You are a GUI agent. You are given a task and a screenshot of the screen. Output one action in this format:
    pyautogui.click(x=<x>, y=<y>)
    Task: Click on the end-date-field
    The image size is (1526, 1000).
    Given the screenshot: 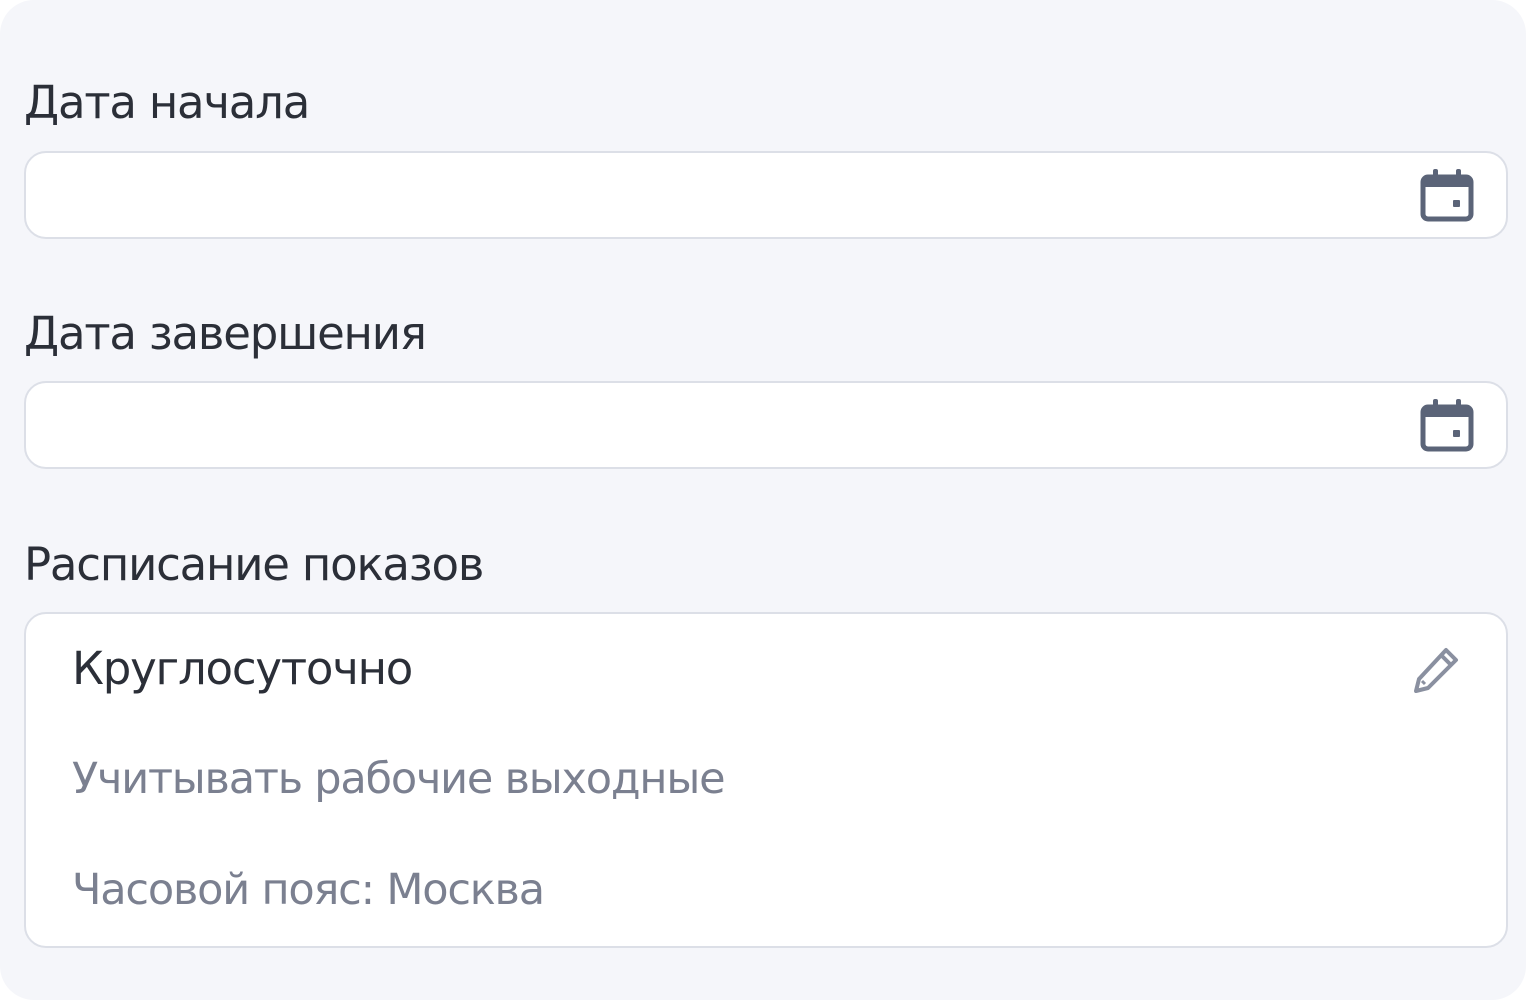 What is the action you would take?
    pyautogui.click(x=766, y=425)
    